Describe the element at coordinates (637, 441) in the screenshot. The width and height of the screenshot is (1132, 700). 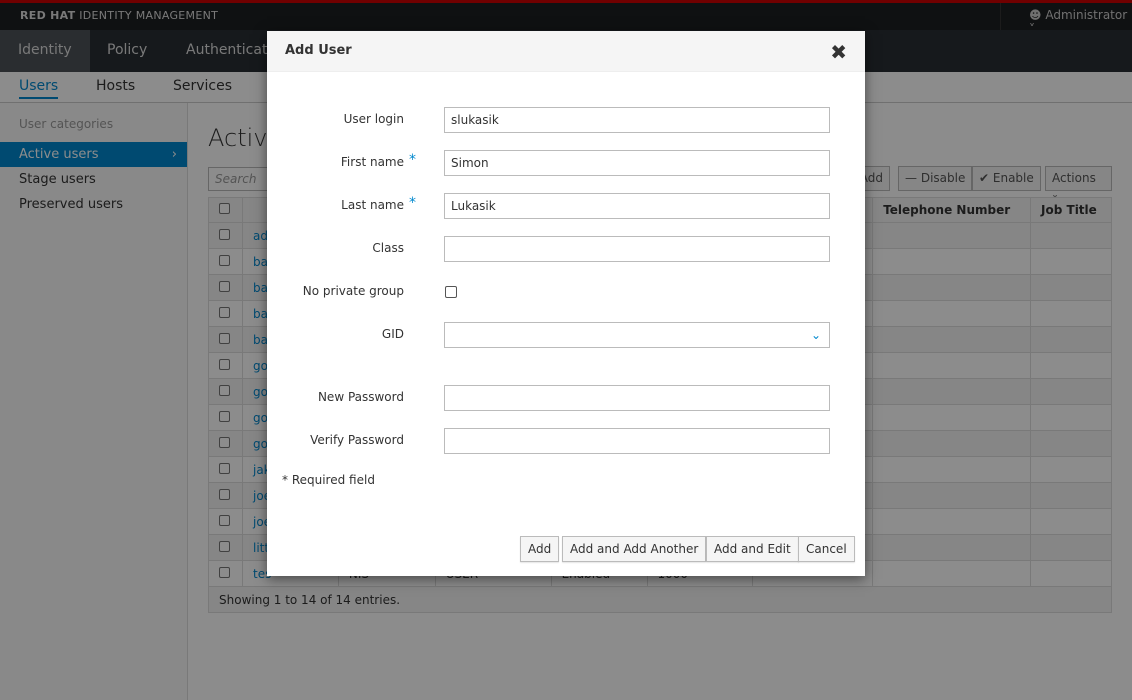
I see `verify-password-input` at that location.